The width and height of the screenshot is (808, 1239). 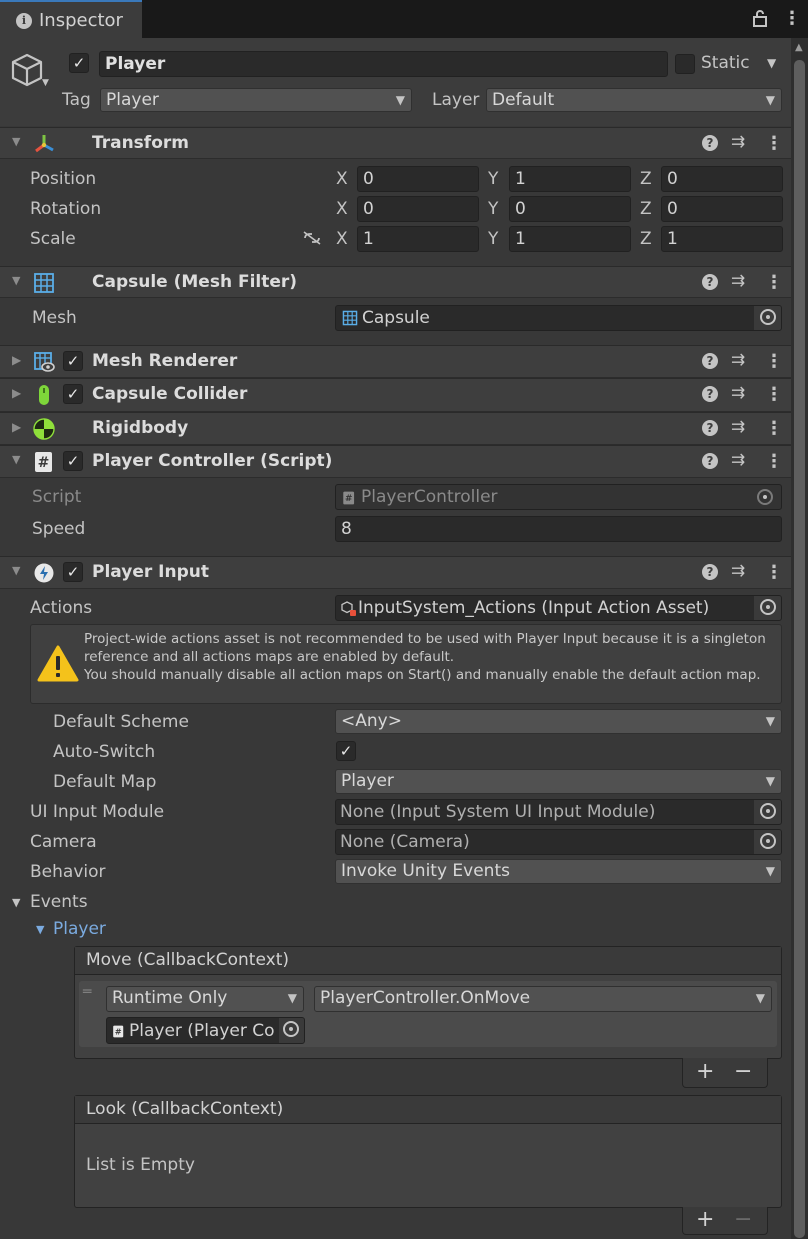 I want to click on object-name-text: Player, so click(x=135, y=64).